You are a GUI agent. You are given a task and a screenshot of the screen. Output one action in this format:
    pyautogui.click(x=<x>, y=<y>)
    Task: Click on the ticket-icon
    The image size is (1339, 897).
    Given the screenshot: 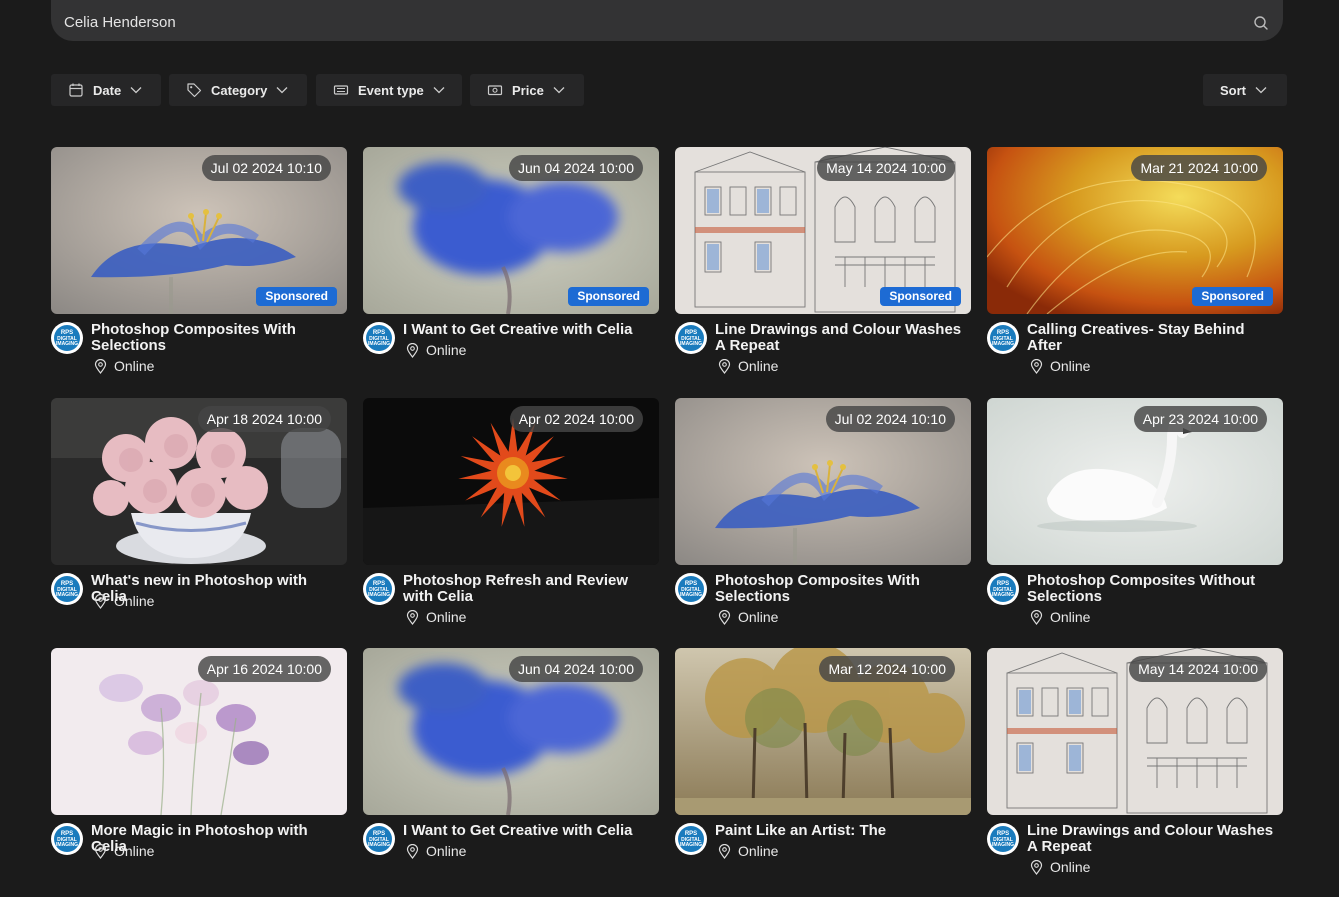 What is the action you would take?
    pyautogui.click(x=341, y=90)
    